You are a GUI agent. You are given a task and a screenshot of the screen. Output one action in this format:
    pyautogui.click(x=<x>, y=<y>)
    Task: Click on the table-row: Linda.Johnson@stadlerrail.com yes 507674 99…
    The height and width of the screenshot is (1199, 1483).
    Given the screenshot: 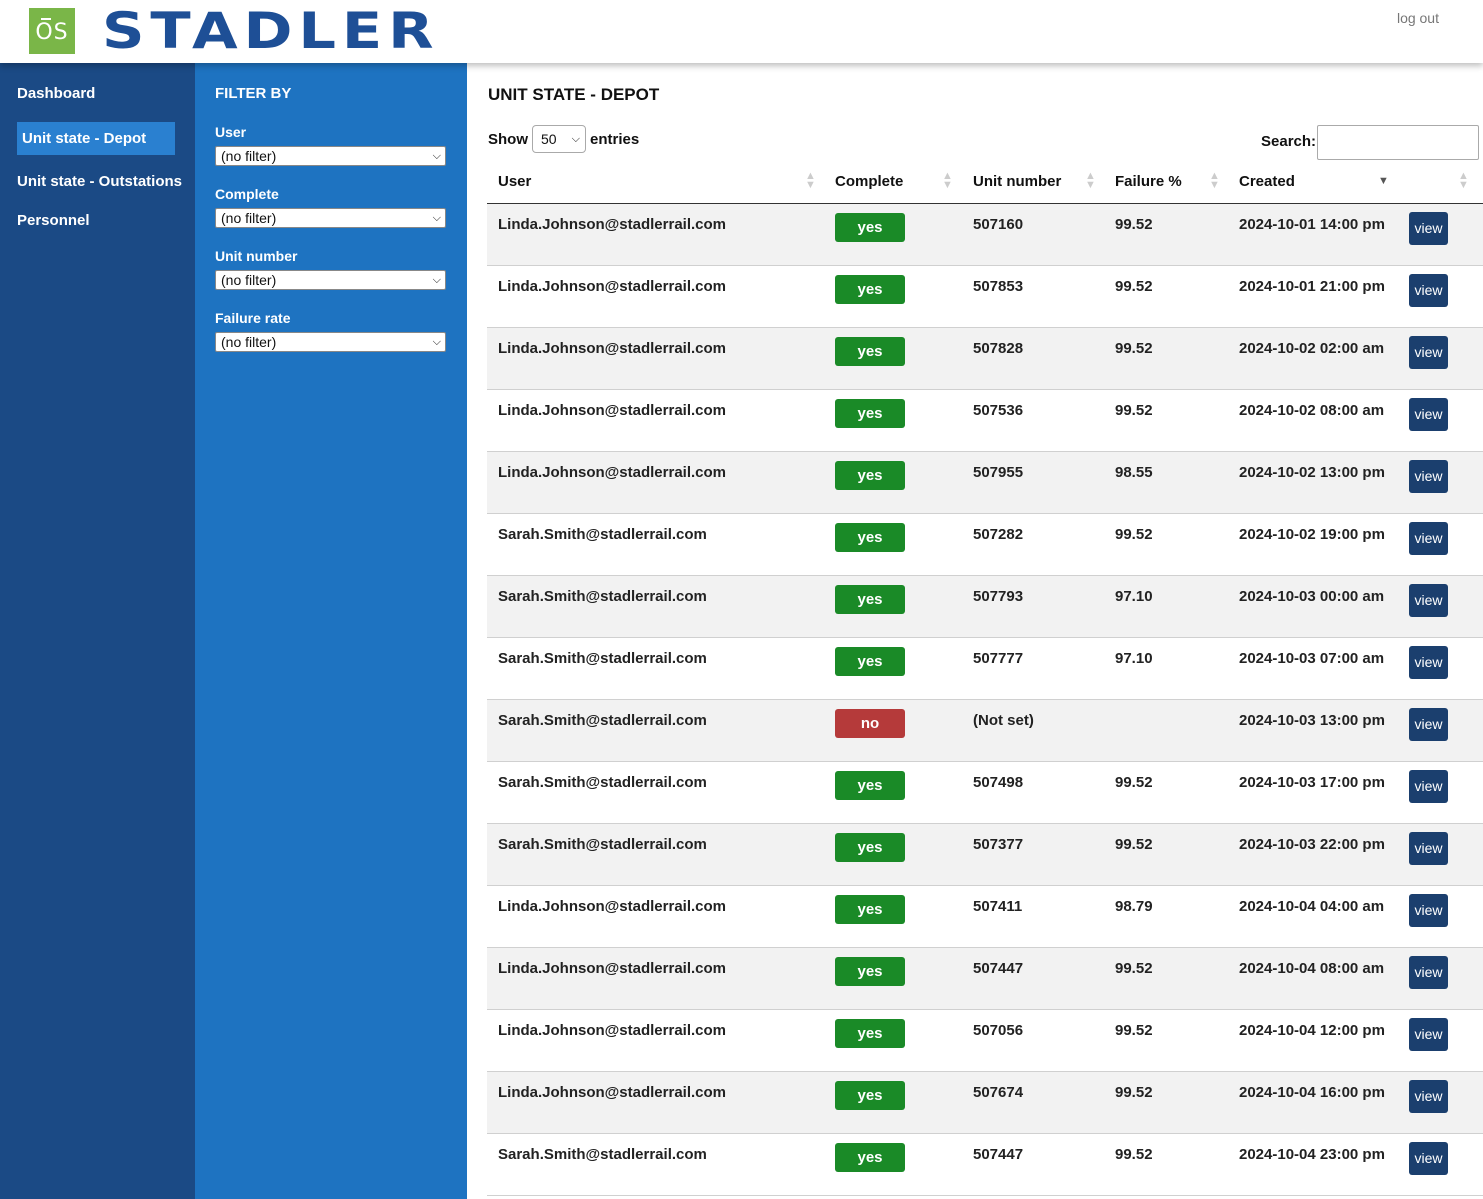 What is the action you would take?
    pyautogui.click(x=985, y=1103)
    